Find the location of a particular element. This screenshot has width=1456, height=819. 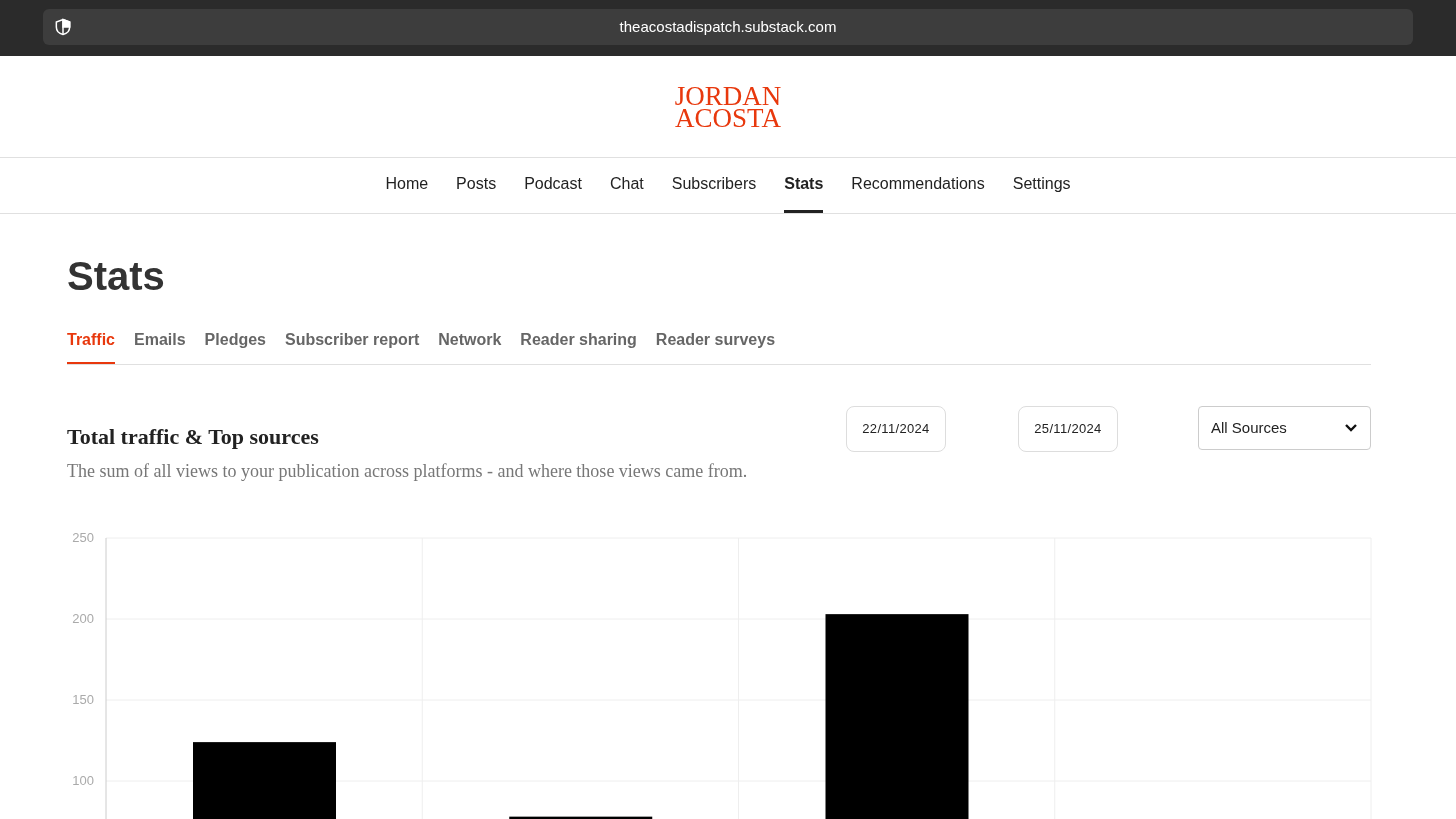

section-description: The sum of all views to your publication across platforms - and where those views came from. is located at coordinates (408, 471).